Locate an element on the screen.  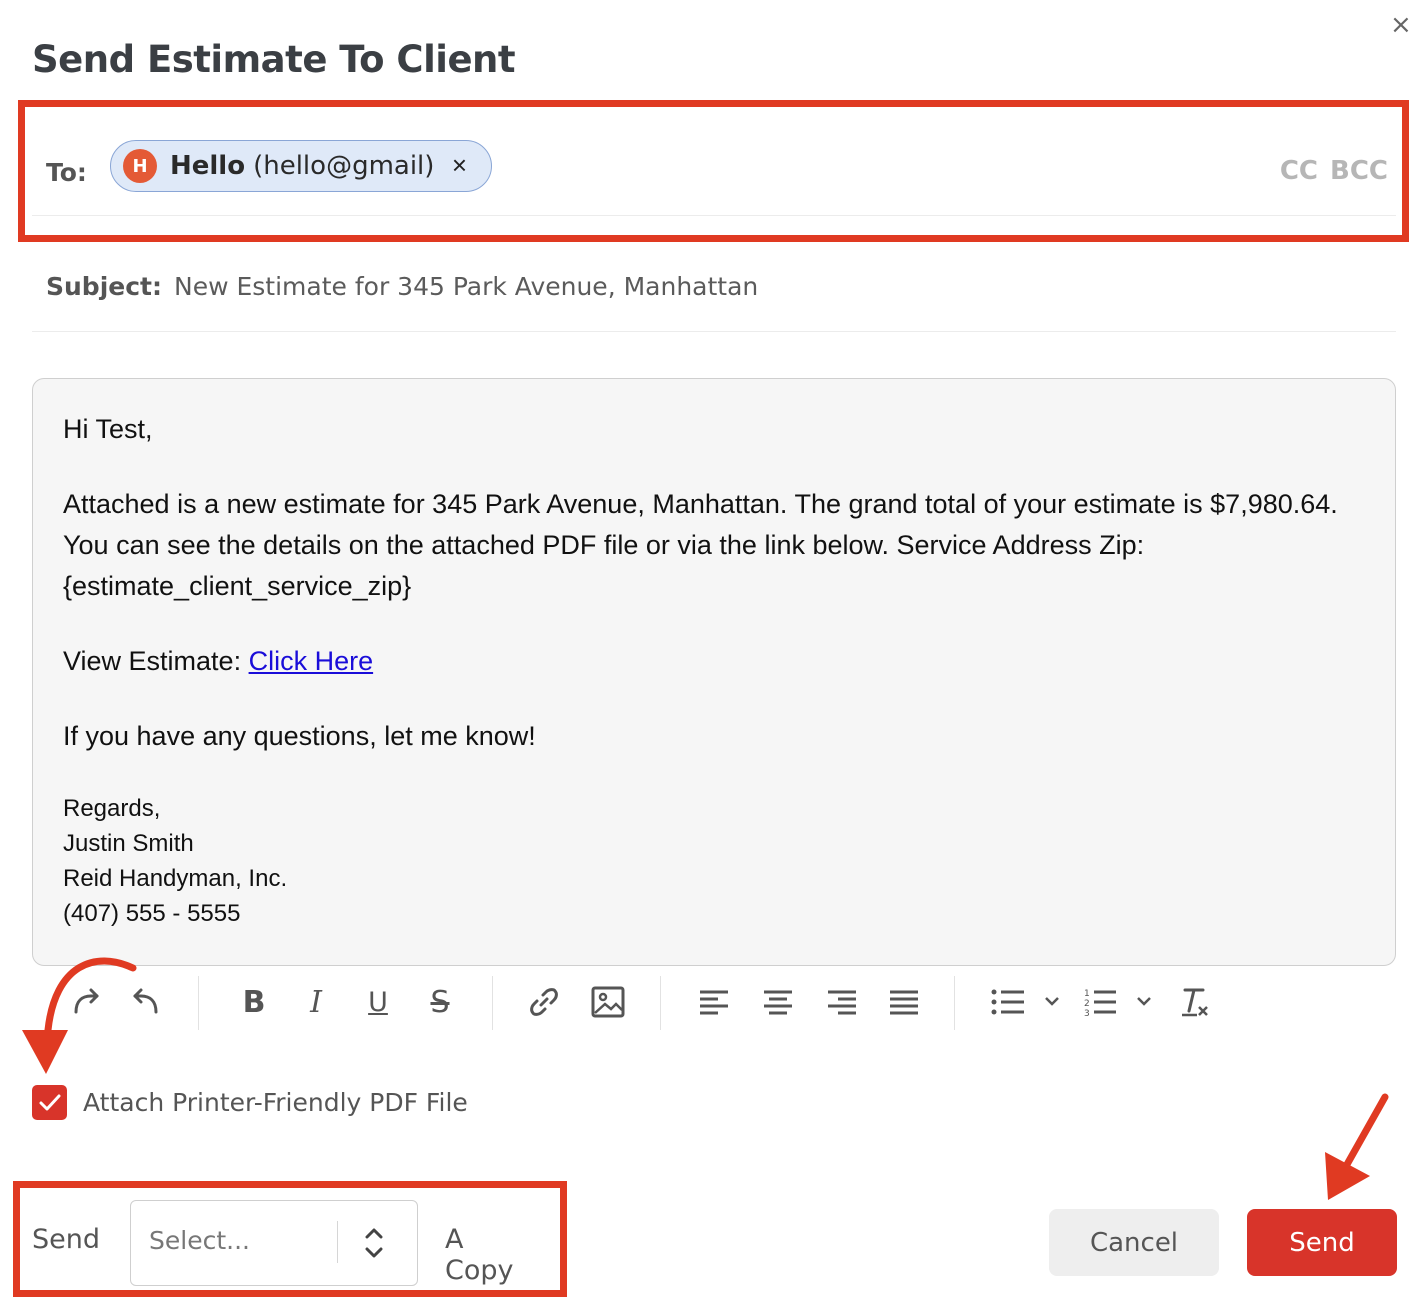
remove-recipient-icon: × is located at coordinates (459, 165).